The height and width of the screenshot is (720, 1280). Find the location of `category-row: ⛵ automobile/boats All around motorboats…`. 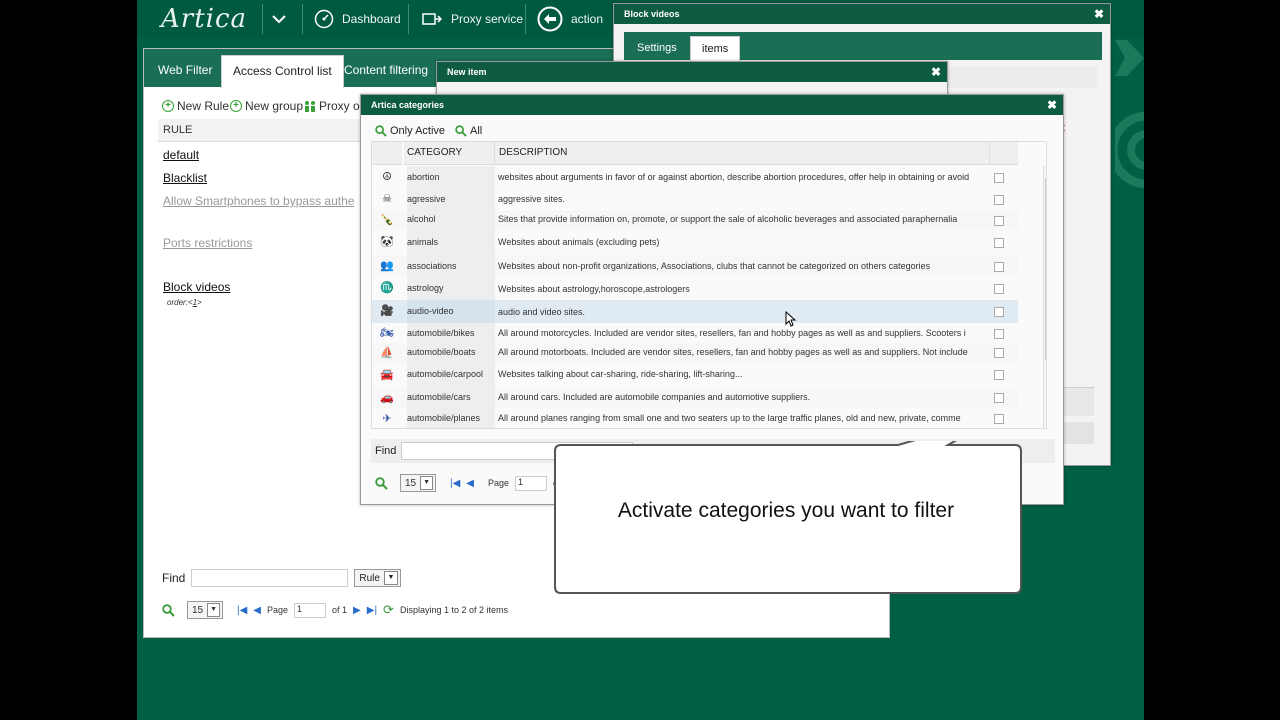

category-row: ⛵ automobile/boats All around motorboats… is located at coordinates (695, 353).